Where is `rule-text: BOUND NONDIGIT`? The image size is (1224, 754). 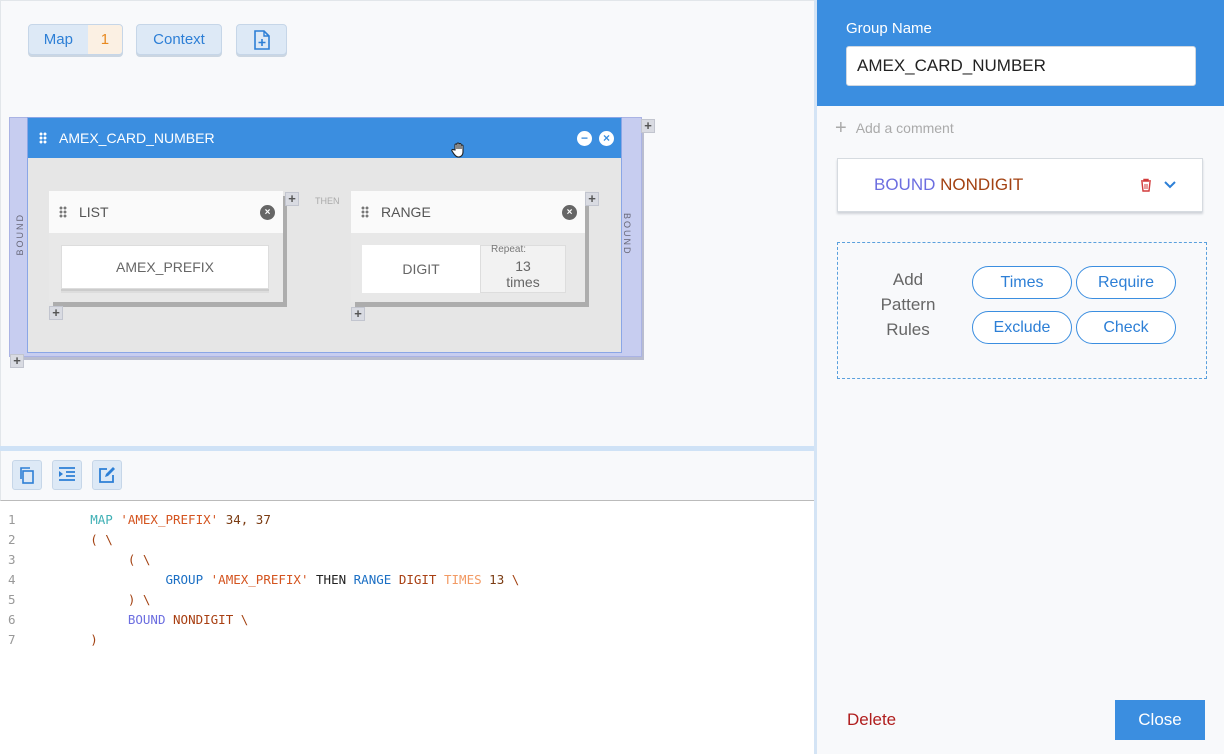
rule-text: BOUND NONDIGIT is located at coordinates (989, 185).